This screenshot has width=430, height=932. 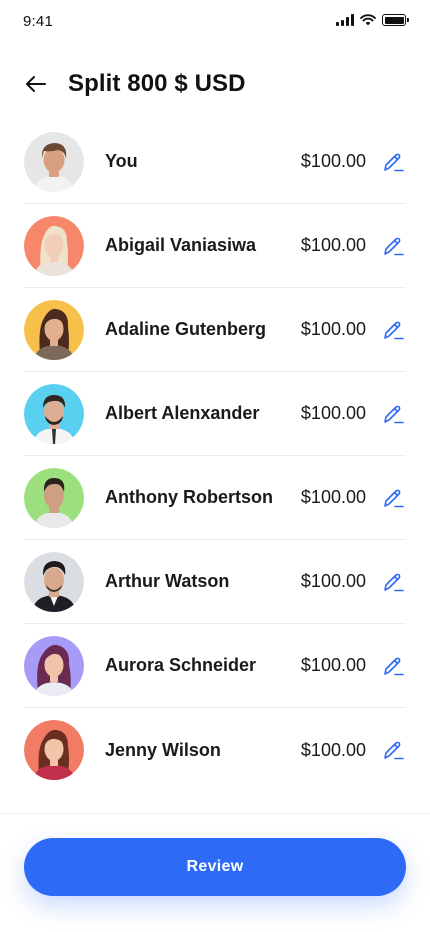 What do you see at coordinates (181, 245) in the screenshot?
I see `participant-name: Abigail Vaniasiwa` at bounding box center [181, 245].